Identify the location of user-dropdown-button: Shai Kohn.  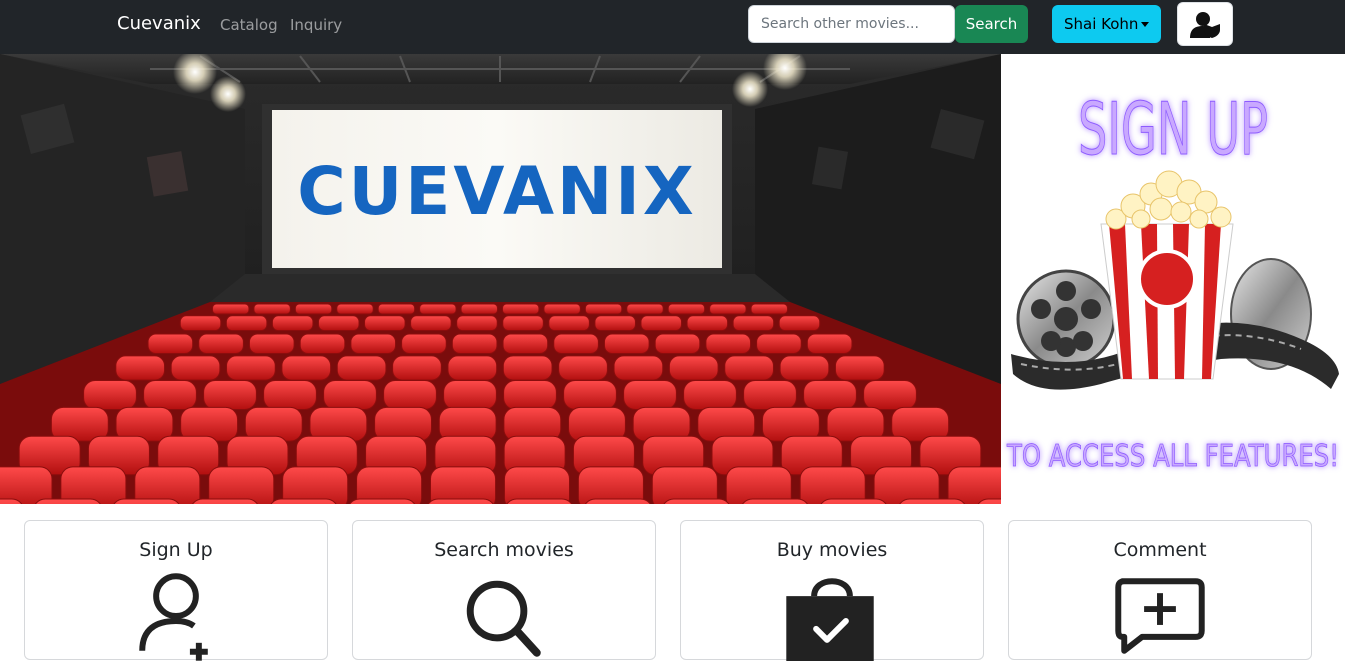
(1106, 24).